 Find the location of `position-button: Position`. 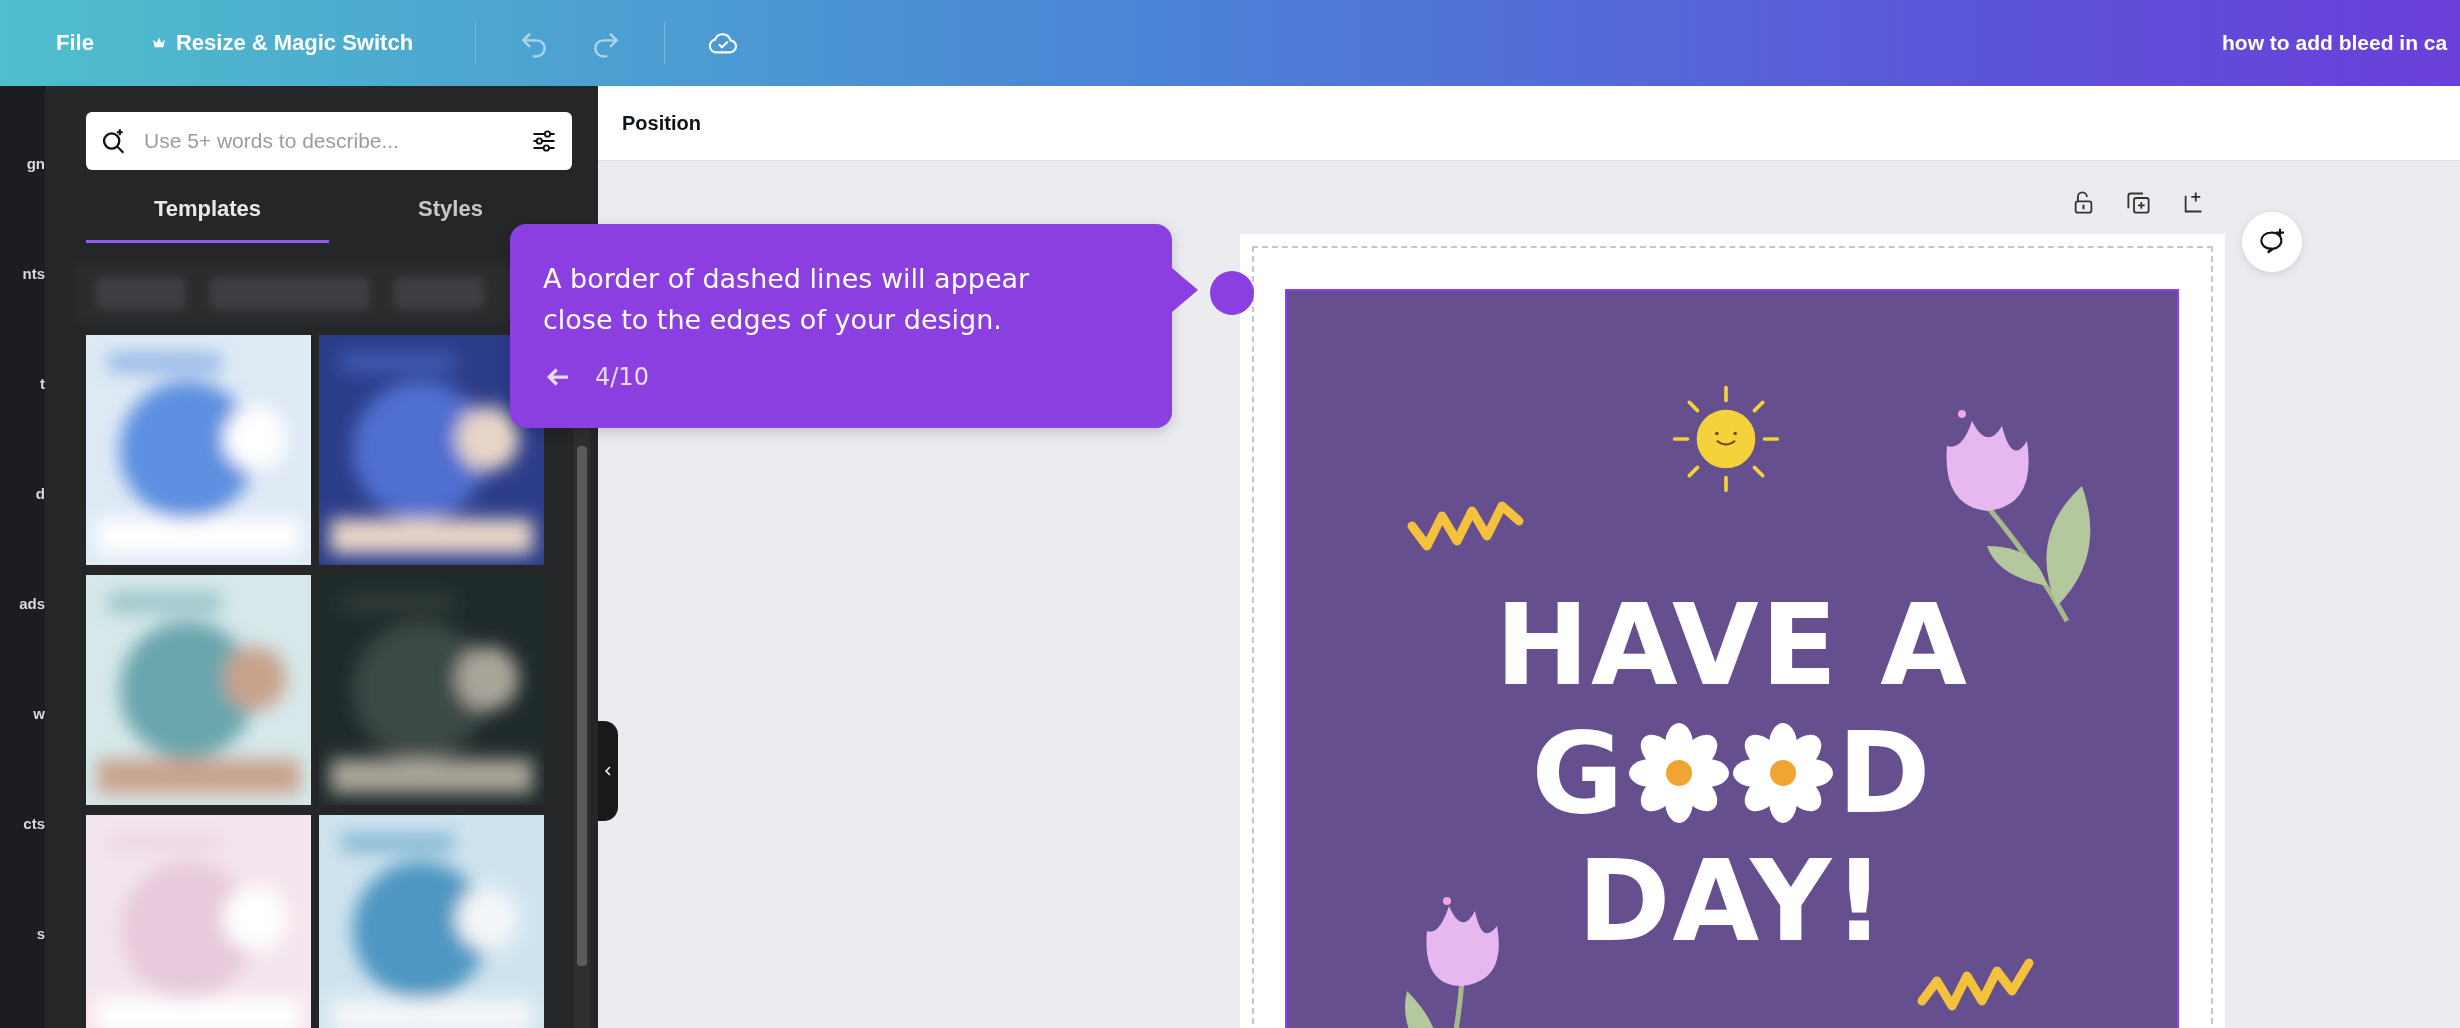

position-button: Position is located at coordinates (661, 123).